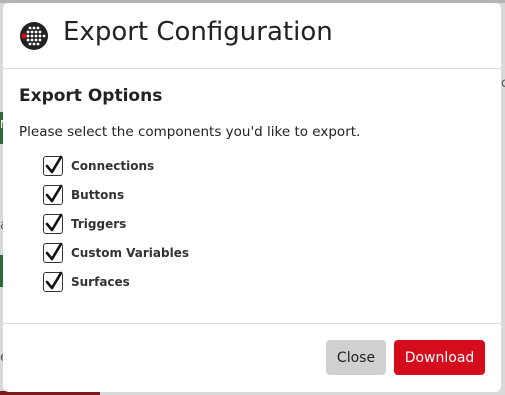 The height and width of the screenshot is (395, 505). Describe the element at coordinates (100, 281) in the screenshot. I see `surfaces-label: Surfaces` at that location.